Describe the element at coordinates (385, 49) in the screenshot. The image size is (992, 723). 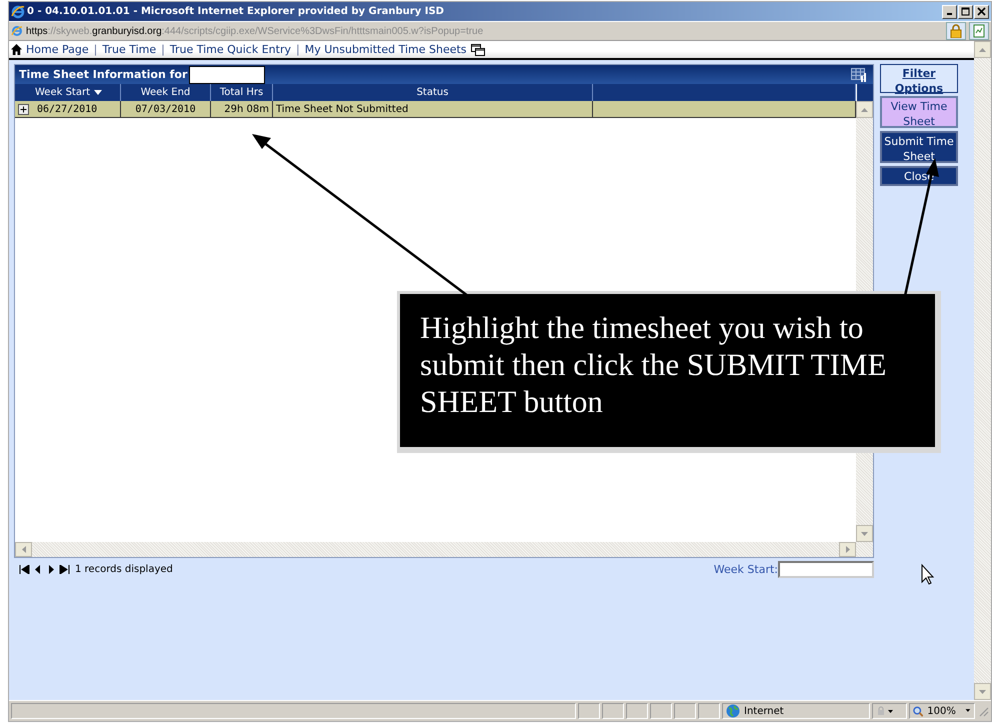
I see `nav-link: My Unsubmitted Time Sheets` at that location.